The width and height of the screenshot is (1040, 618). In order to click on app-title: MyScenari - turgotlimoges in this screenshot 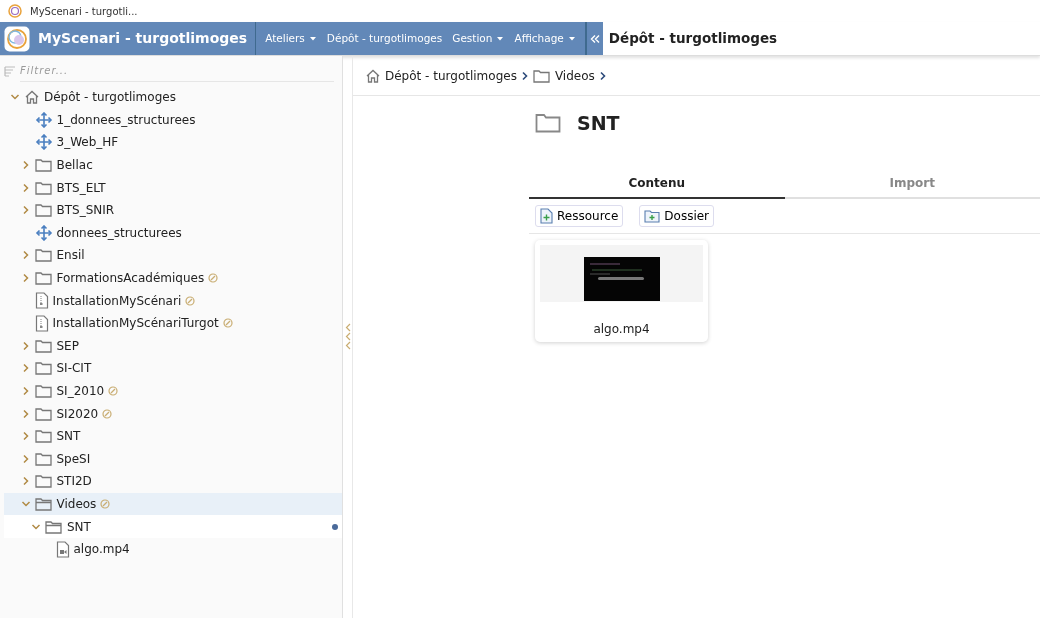, I will do `click(143, 38)`.